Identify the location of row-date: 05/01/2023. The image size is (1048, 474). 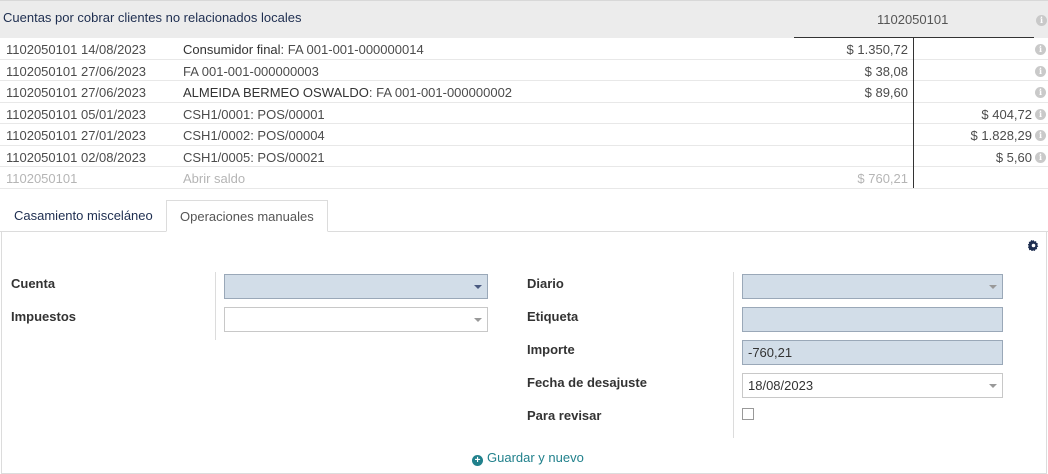
(113, 114).